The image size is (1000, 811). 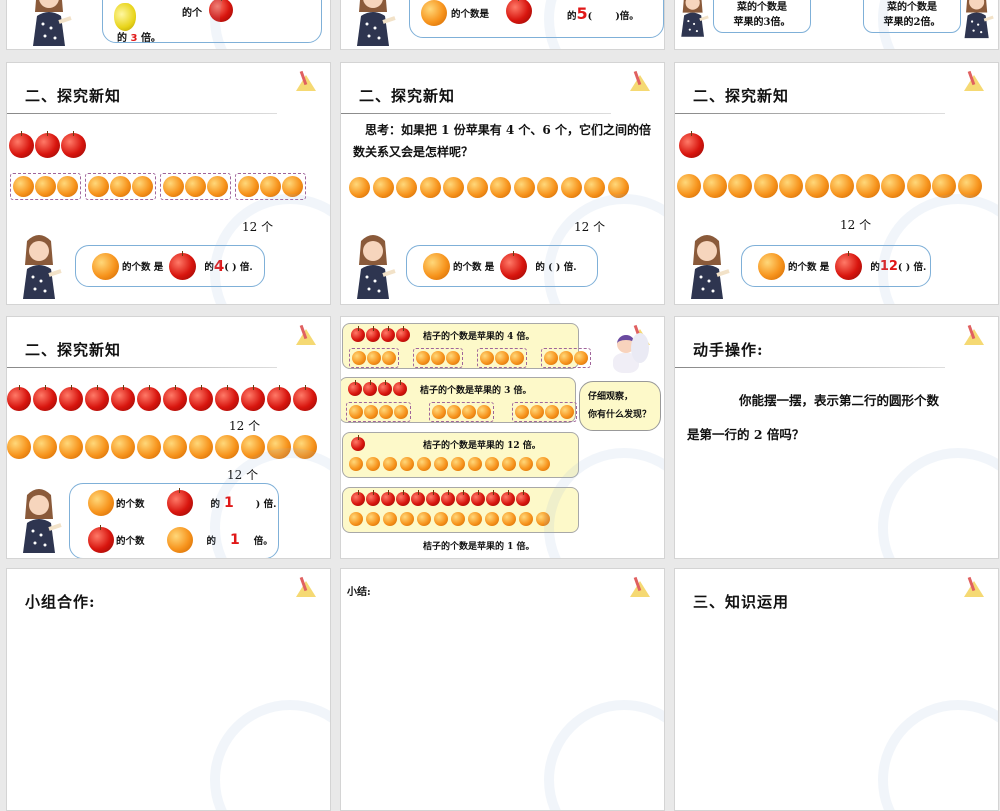 What do you see at coordinates (168, 689) in the screenshot?
I see `slide-thumbnail-10: 小组合作:` at bounding box center [168, 689].